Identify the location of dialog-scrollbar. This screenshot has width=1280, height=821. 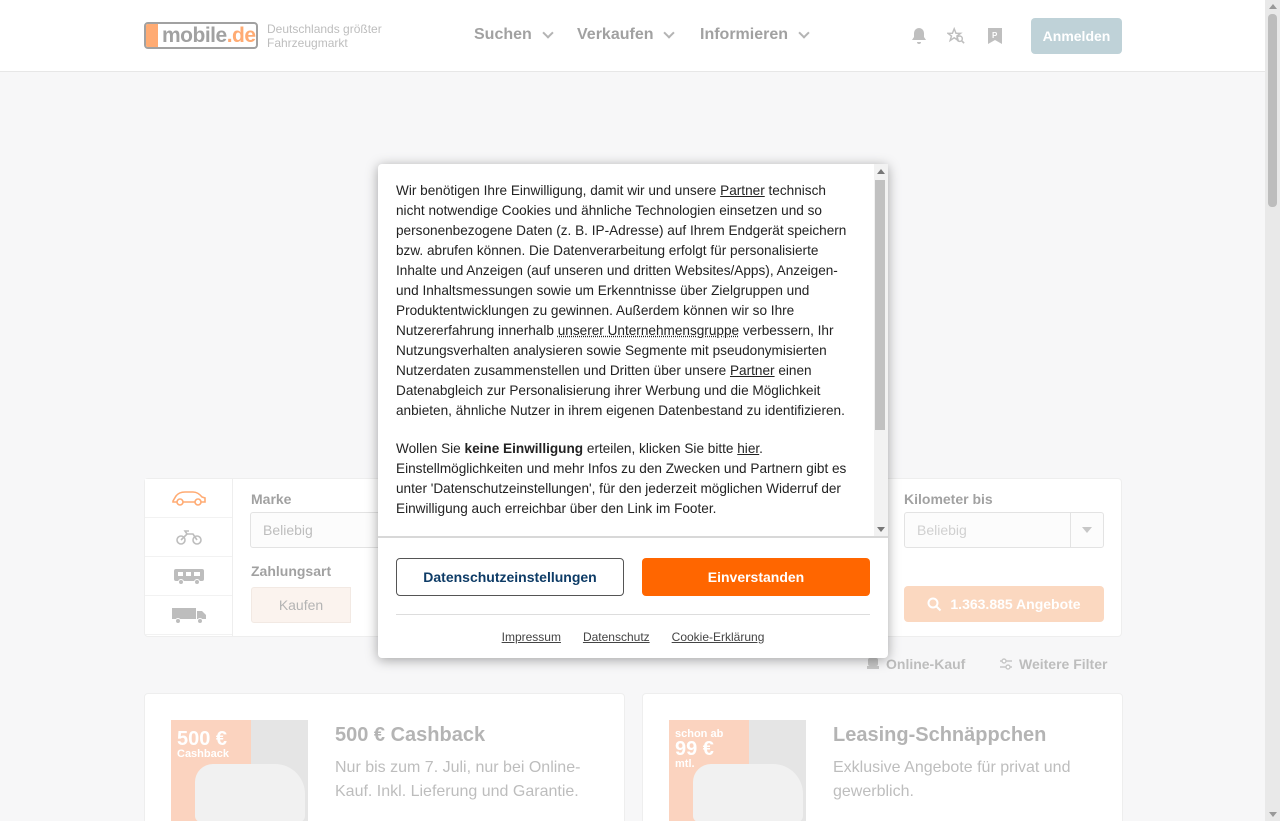
(881, 350).